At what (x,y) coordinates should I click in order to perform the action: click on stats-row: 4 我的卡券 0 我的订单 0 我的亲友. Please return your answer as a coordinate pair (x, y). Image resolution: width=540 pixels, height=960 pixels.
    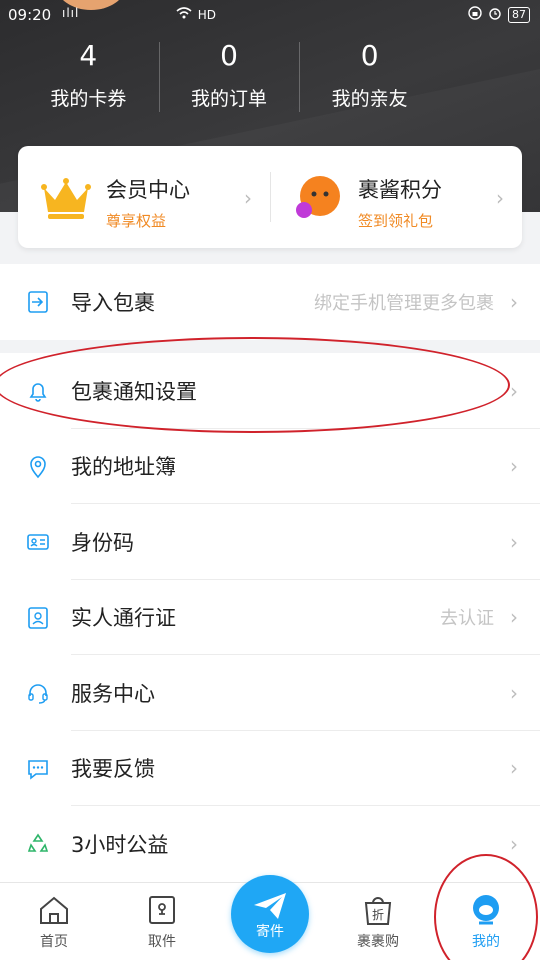
    Looking at the image, I should click on (270, 76).